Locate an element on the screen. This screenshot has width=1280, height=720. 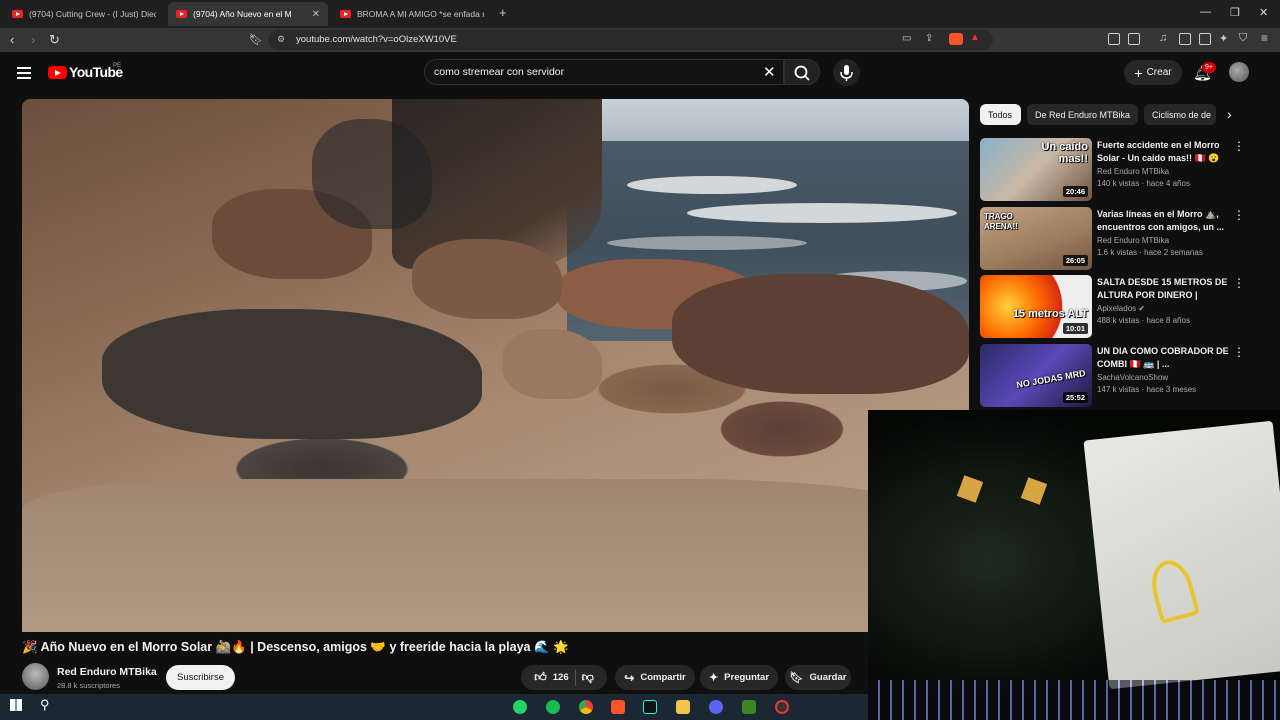
new-tab-button: + is located at coordinates (503, 12).